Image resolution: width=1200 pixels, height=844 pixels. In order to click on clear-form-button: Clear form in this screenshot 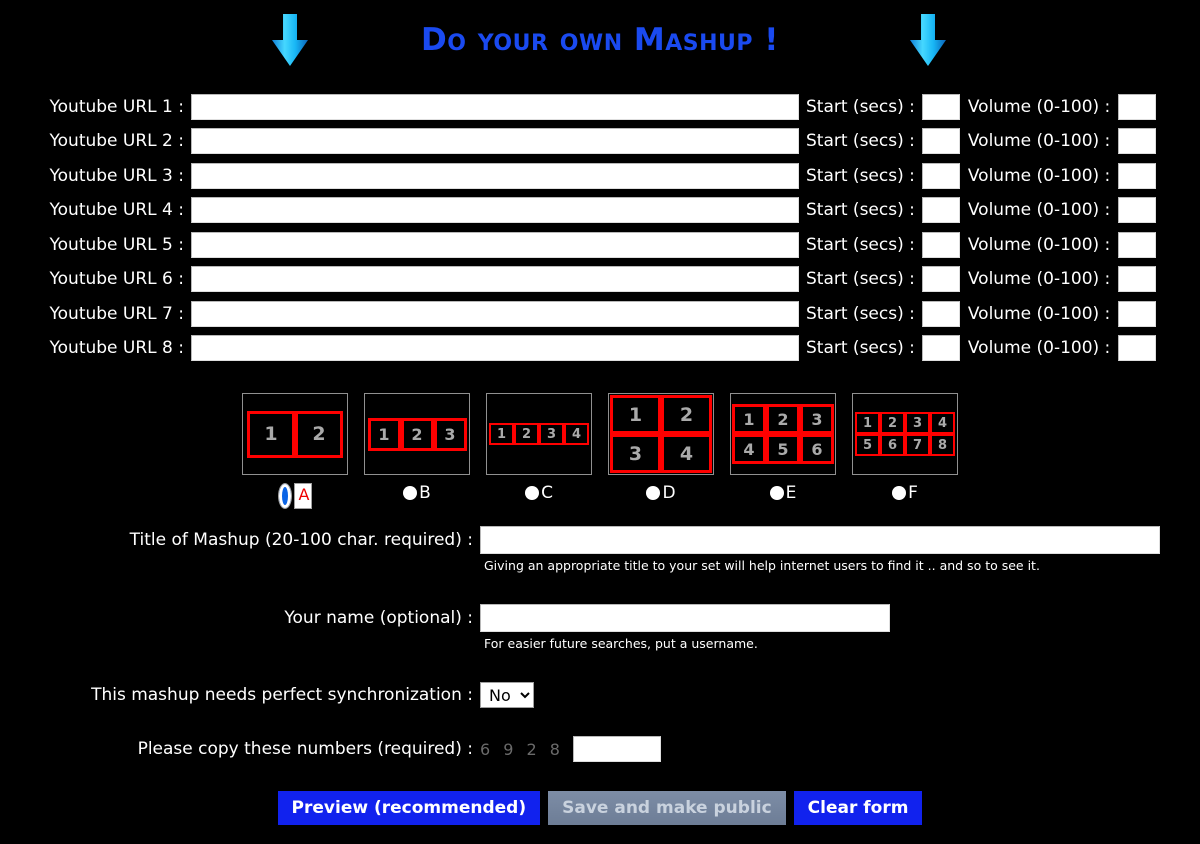, I will do `click(858, 808)`.